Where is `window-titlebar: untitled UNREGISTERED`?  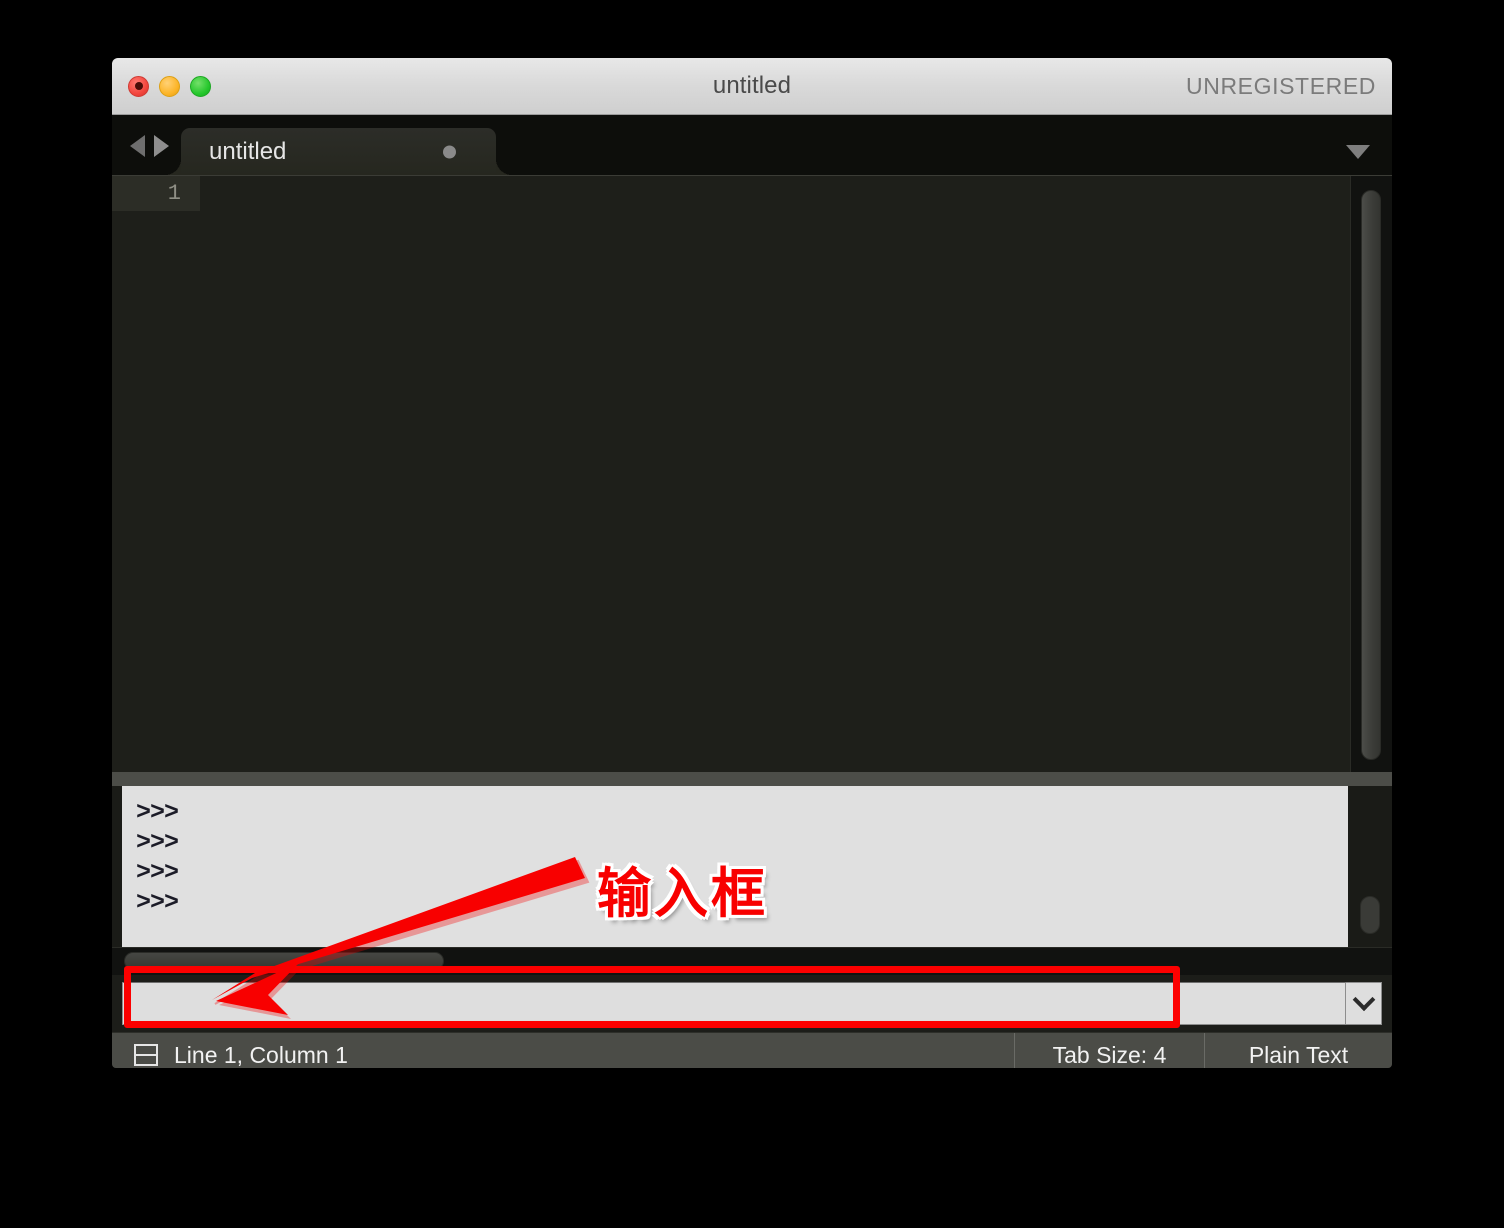 window-titlebar: untitled UNREGISTERED is located at coordinates (752, 86).